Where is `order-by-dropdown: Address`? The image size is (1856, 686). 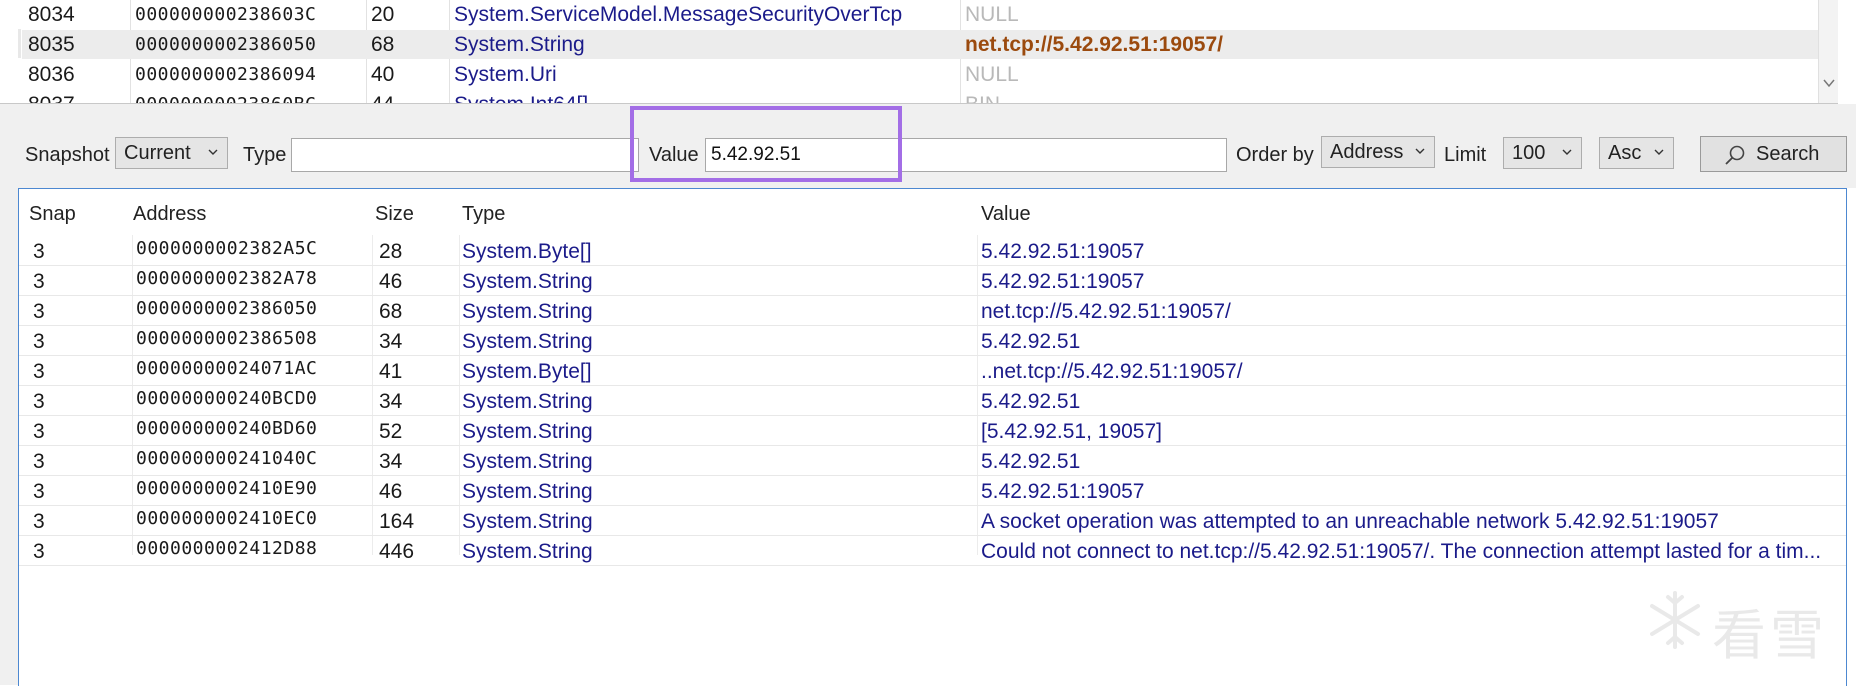
order-by-dropdown: Address is located at coordinates (1378, 152).